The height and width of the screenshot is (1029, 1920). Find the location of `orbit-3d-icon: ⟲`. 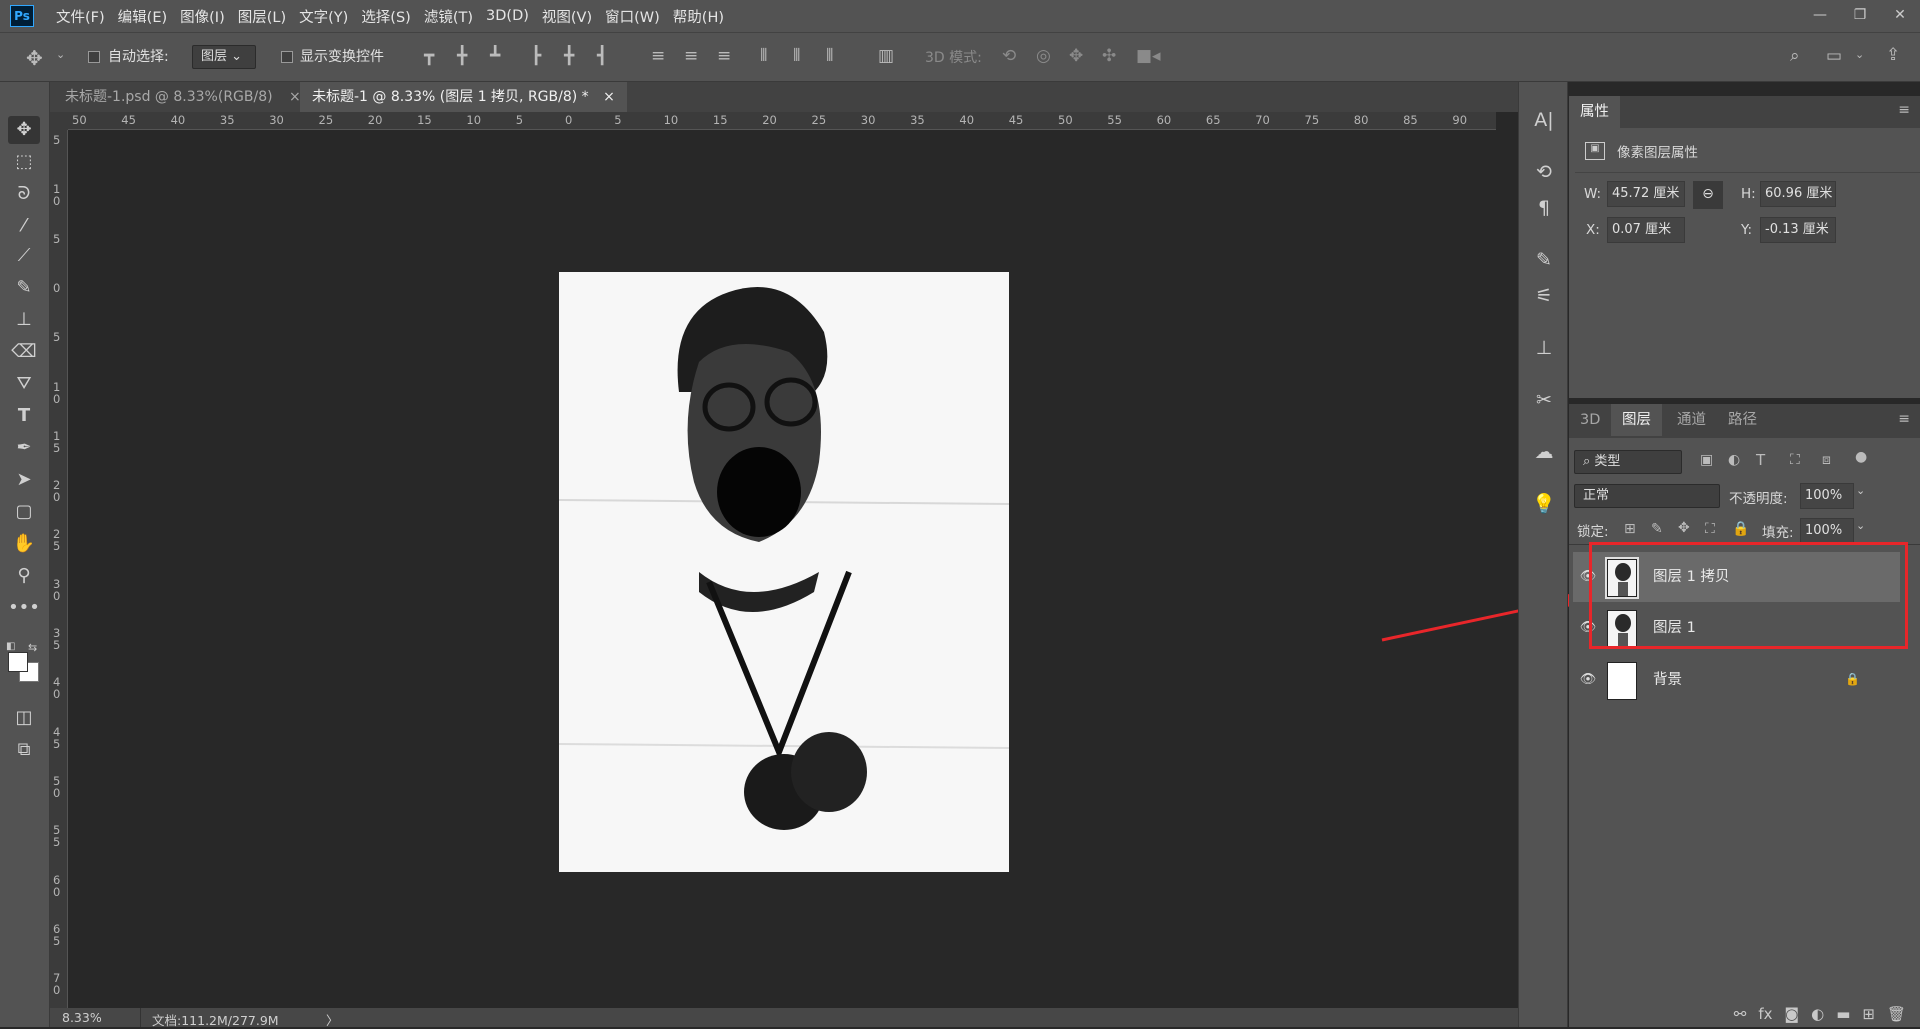

orbit-3d-icon: ⟲ is located at coordinates (1009, 56).